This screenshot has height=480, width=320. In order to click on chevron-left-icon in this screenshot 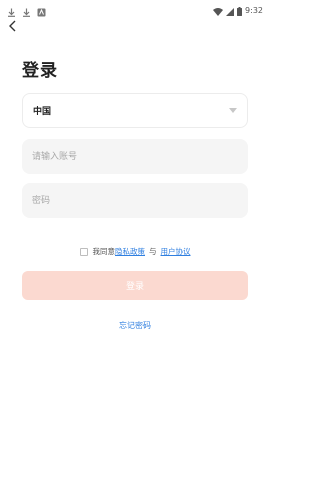, I will do `click(12, 26)`.